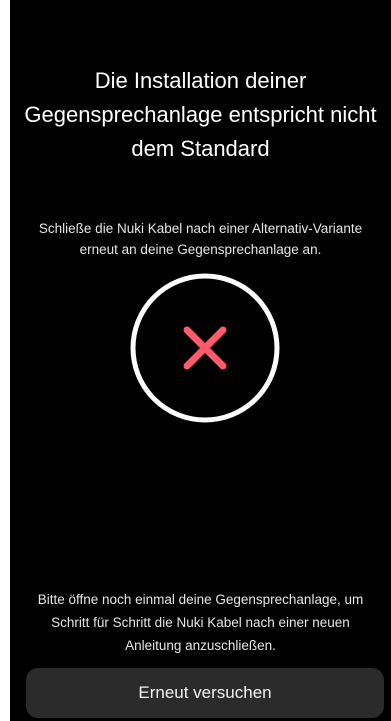  I want to click on instructions-line-3: Anleitung anzuschließen., so click(200, 645).